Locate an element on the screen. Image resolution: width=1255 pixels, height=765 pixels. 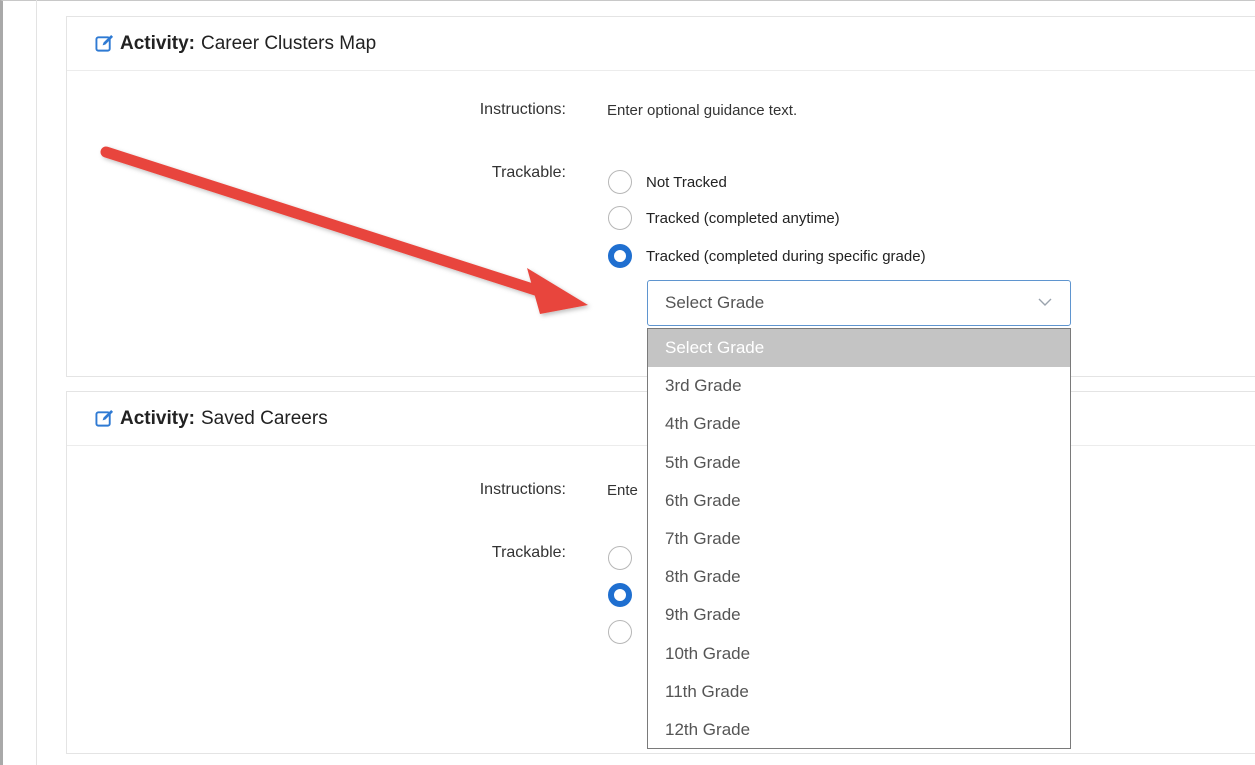
grade-option-11th: 11th Grade is located at coordinates (859, 692).